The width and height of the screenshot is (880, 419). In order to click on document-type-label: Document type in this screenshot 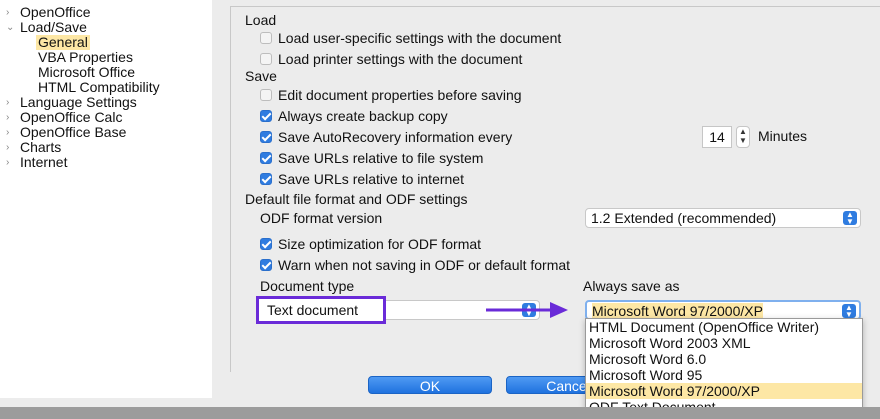, I will do `click(307, 286)`.